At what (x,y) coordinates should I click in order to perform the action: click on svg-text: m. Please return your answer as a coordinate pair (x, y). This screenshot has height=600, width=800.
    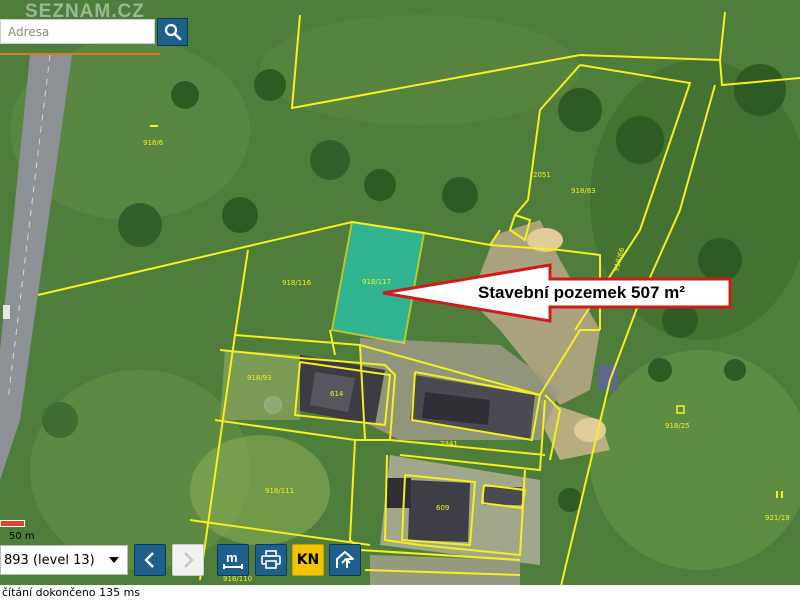
    Looking at the image, I should click on (232, 557).